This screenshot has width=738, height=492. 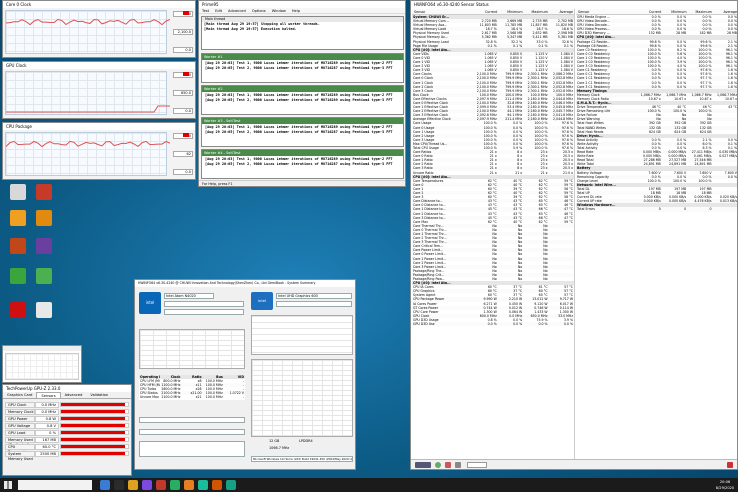 I want to click on menu-item-advanced: Advanced, so click(x=237, y=11).